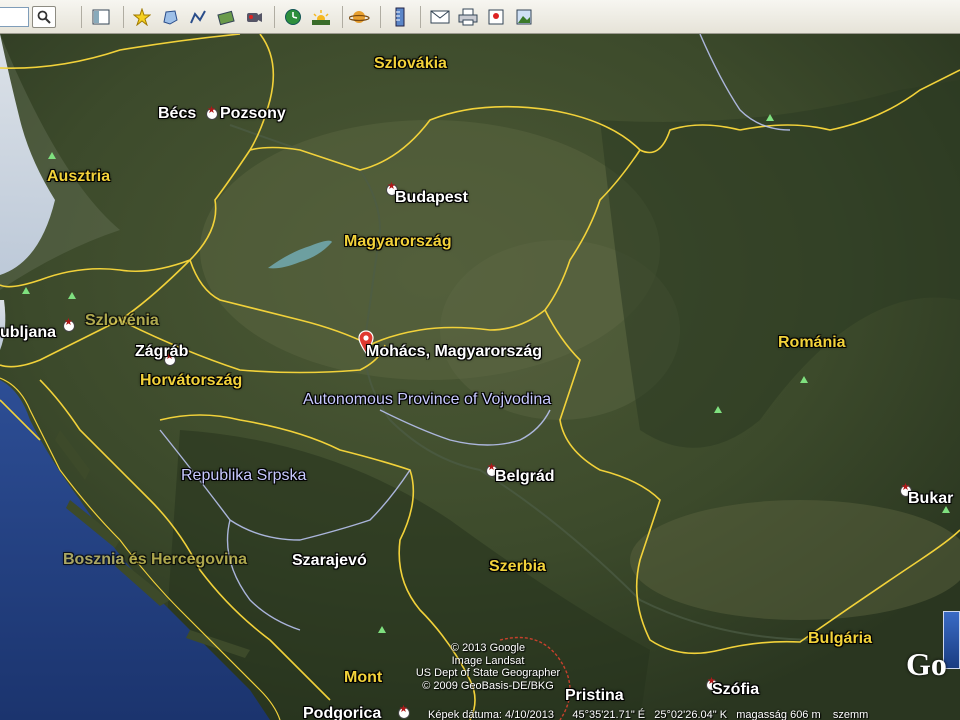 The width and height of the screenshot is (960, 720). Describe the element at coordinates (14, 17) in the screenshot. I see `search-input` at that location.